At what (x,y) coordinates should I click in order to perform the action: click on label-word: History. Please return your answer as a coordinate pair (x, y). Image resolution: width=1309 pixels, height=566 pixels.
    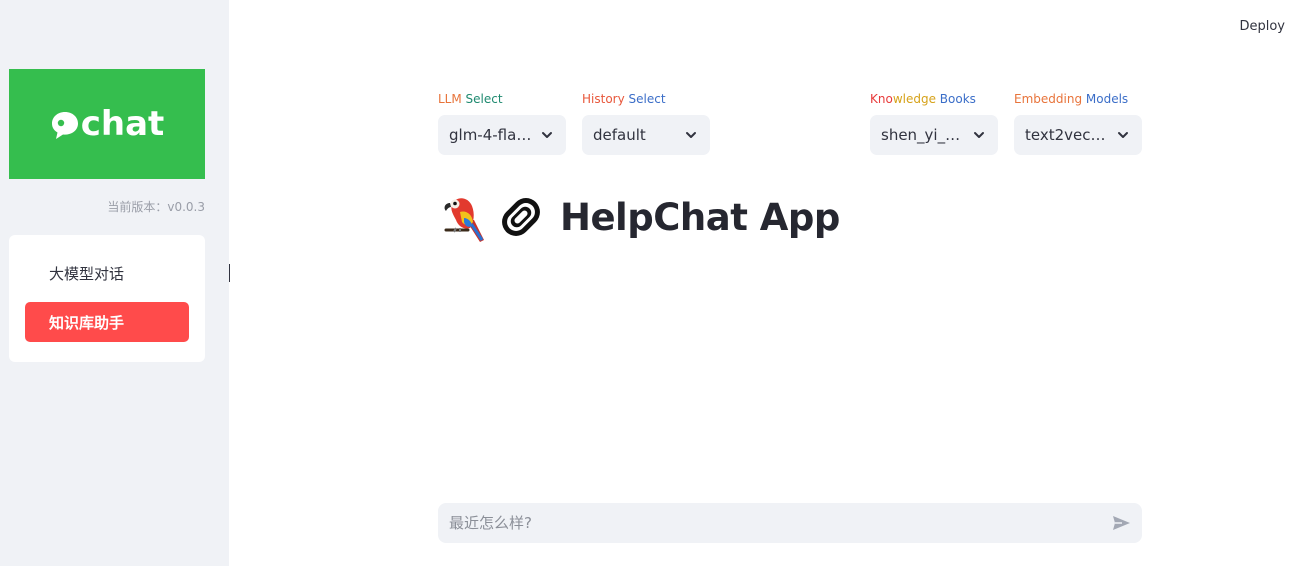
    Looking at the image, I should click on (605, 99).